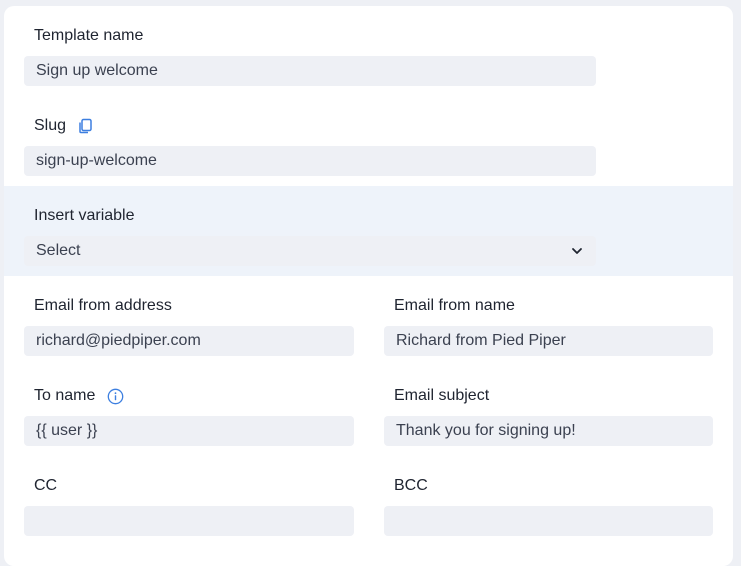  I want to click on bcc-label: BCC, so click(411, 485).